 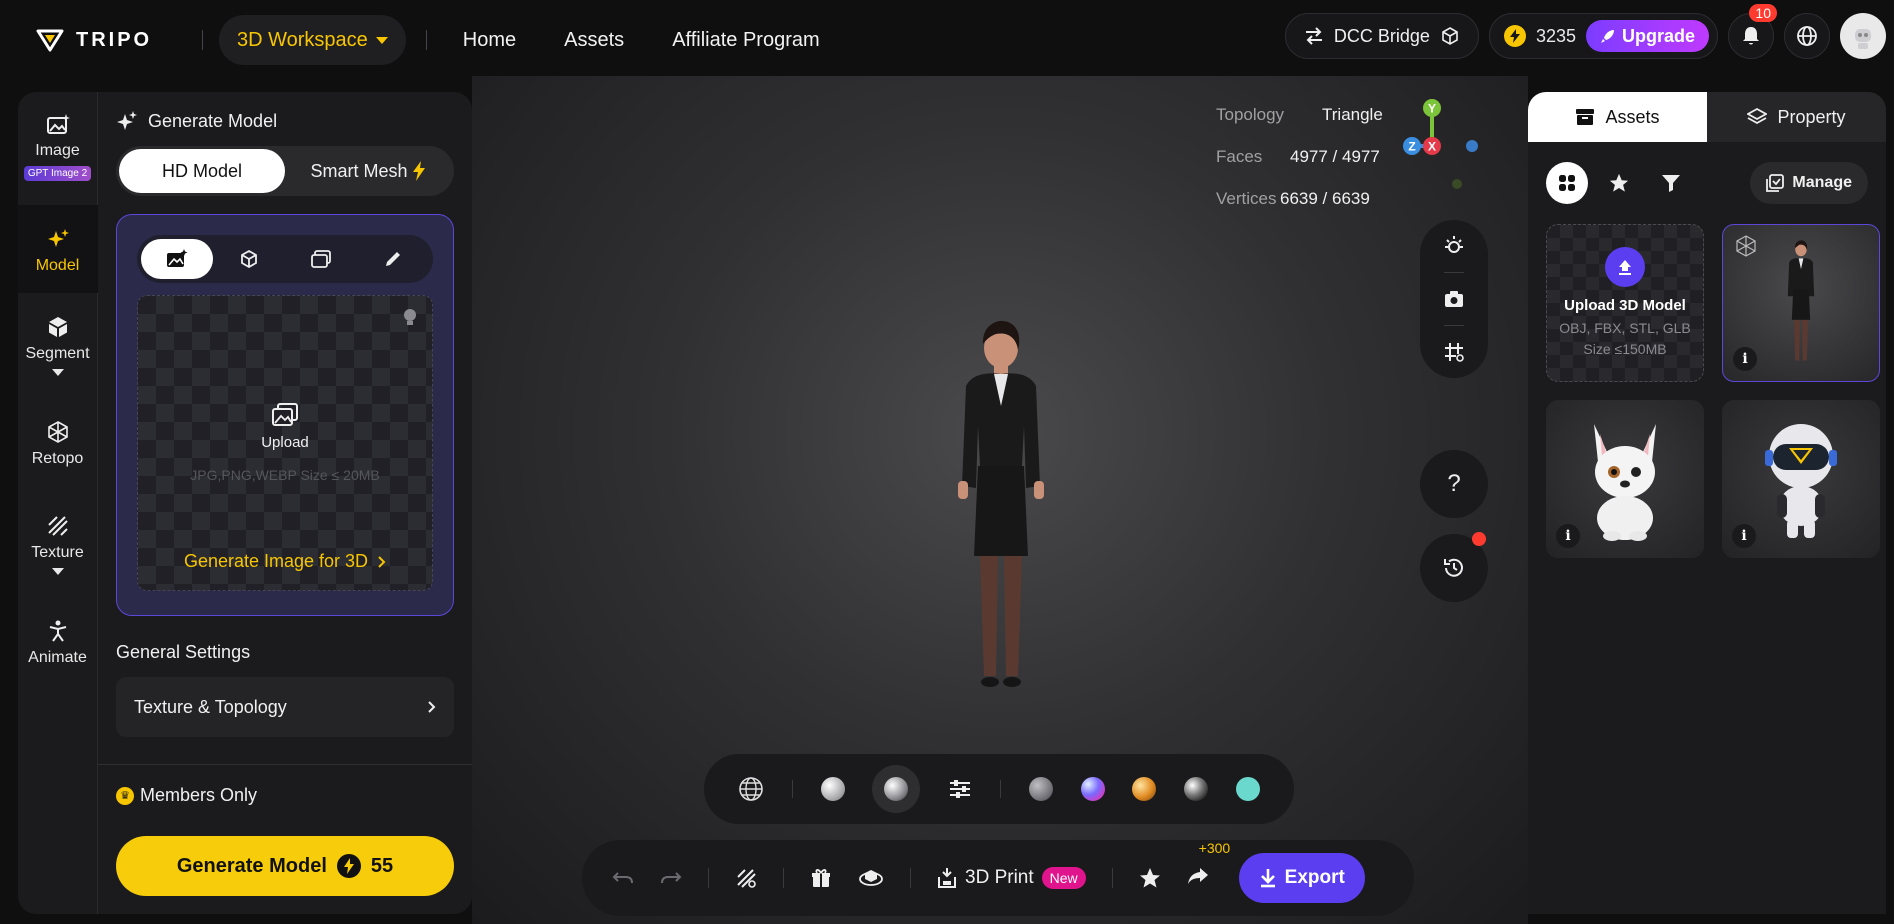 I want to click on asset-tile-businesswoman: i, so click(x=1801, y=303).